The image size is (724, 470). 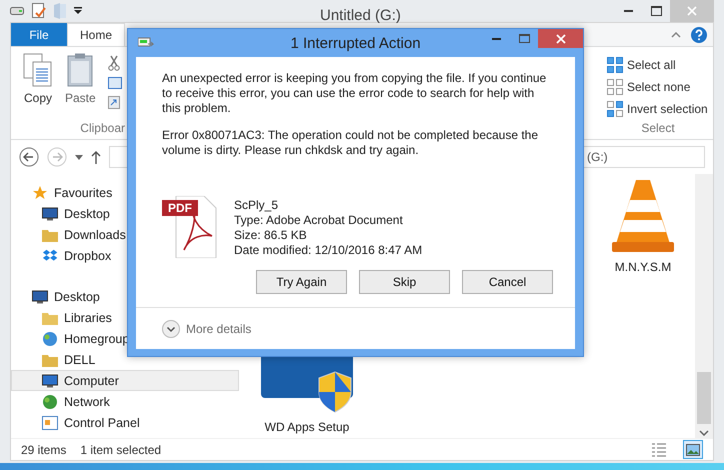 I want to click on error-code-message: Error 0x80071AC3: The operation could not be completed because the volume is dirty. Please run chkdsk and try again., so click(x=351, y=143).